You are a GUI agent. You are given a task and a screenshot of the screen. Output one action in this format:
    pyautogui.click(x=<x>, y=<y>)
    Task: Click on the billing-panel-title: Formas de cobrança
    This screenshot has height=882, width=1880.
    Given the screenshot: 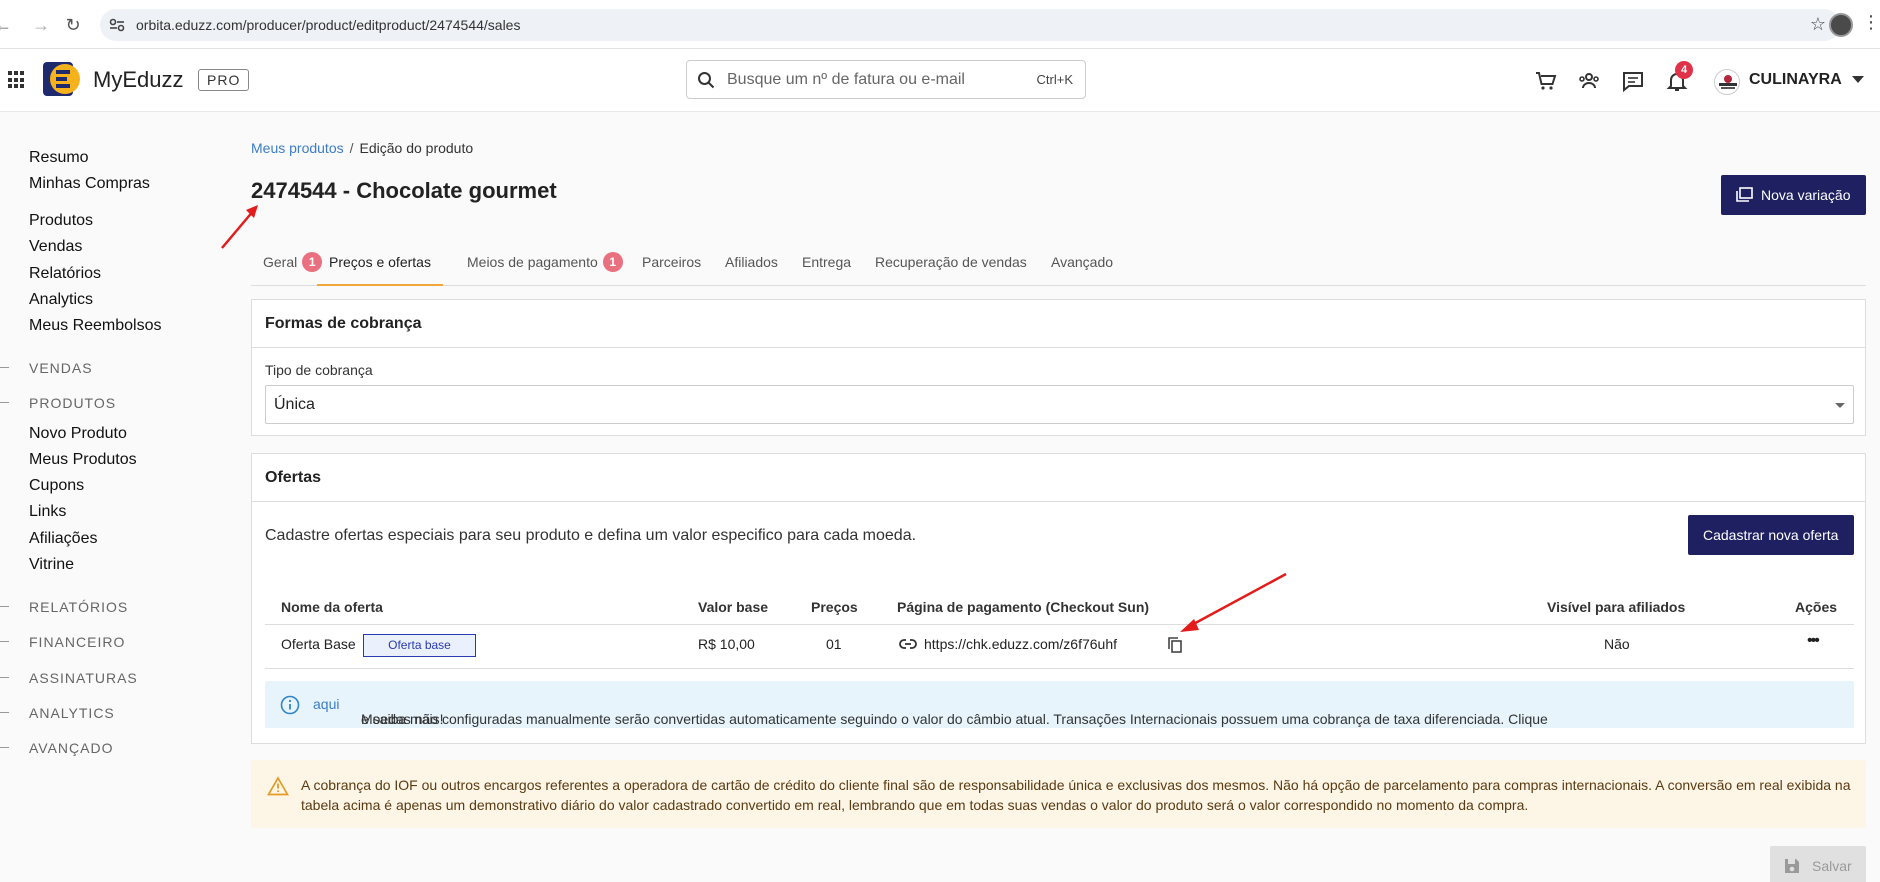 What is the action you would take?
    pyautogui.click(x=1058, y=324)
    